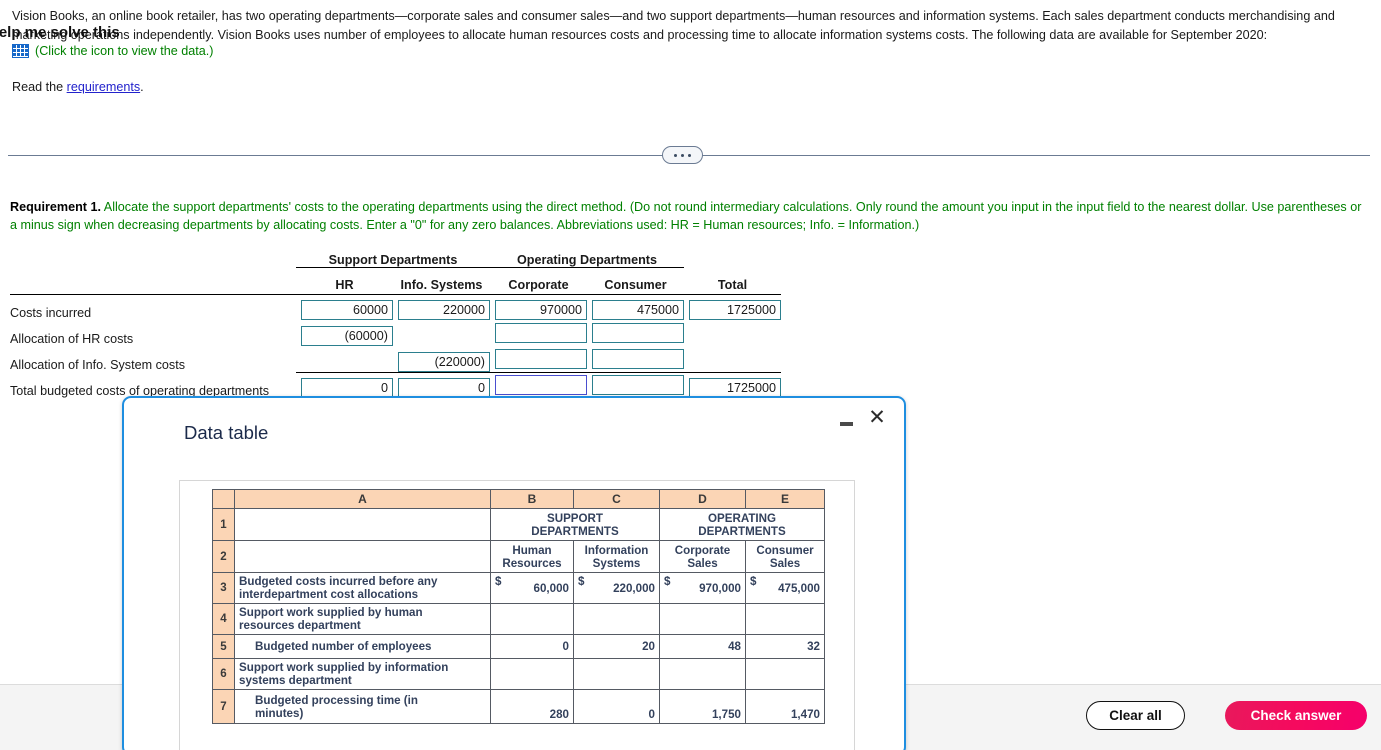 The width and height of the screenshot is (1381, 750). What do you see at coordinates (279, 713) in the screenshot?
I see `row7-line2: minutes)` at bounding box center [279, 713].